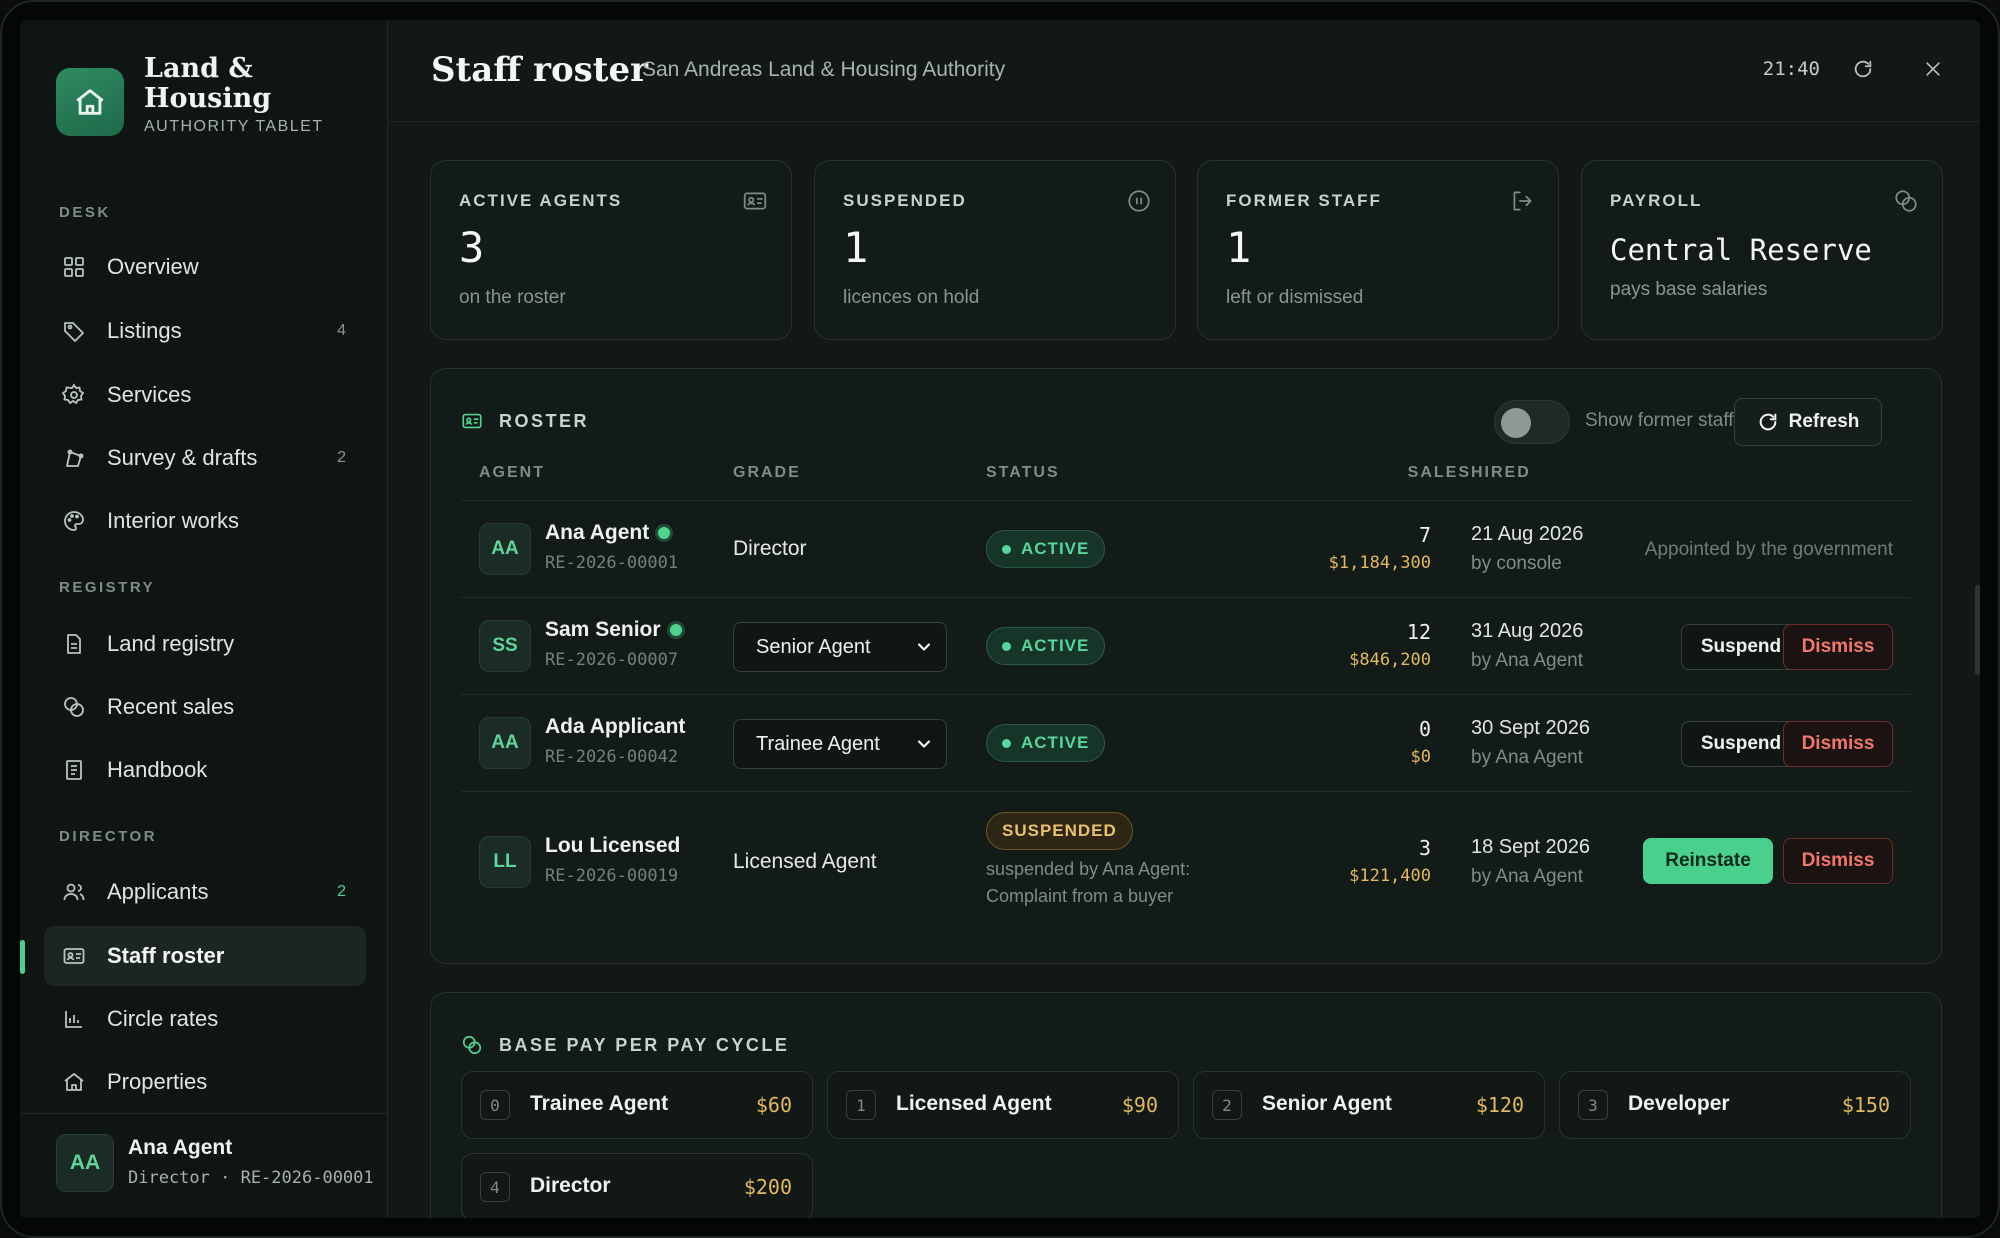 This screenshot has height=1238, width=2000. What do you see at coordinates (1659, 420) in the screenshot?
I see `toggle-label: Show former staff` at bounding box center [1659, 420].